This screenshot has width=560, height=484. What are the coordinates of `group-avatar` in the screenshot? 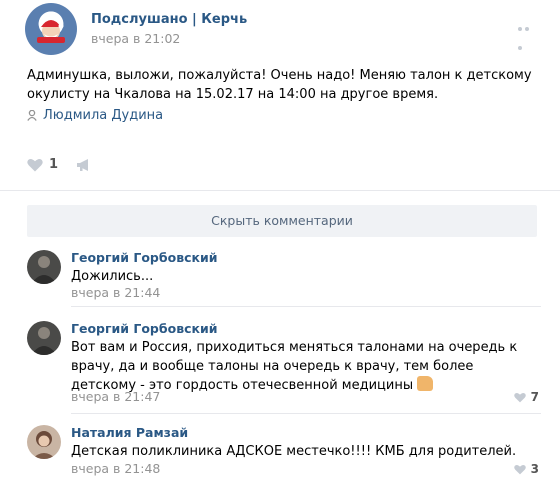 It's located at (51, 29).